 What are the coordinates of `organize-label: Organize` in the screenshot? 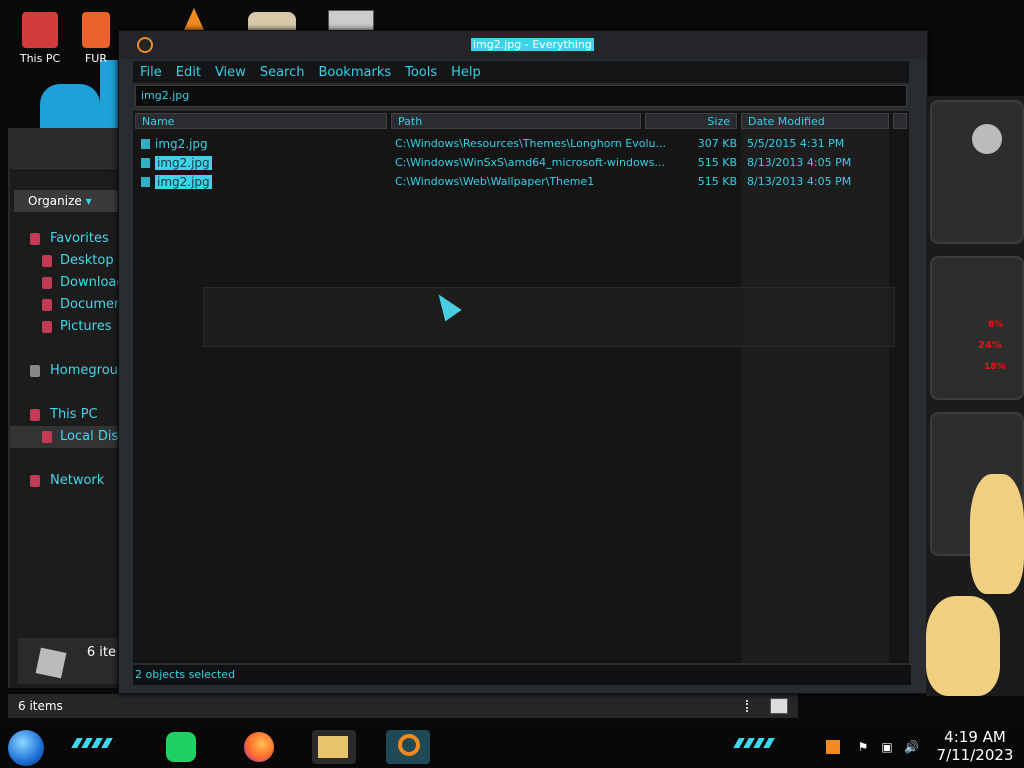 It's located at (55, 201).